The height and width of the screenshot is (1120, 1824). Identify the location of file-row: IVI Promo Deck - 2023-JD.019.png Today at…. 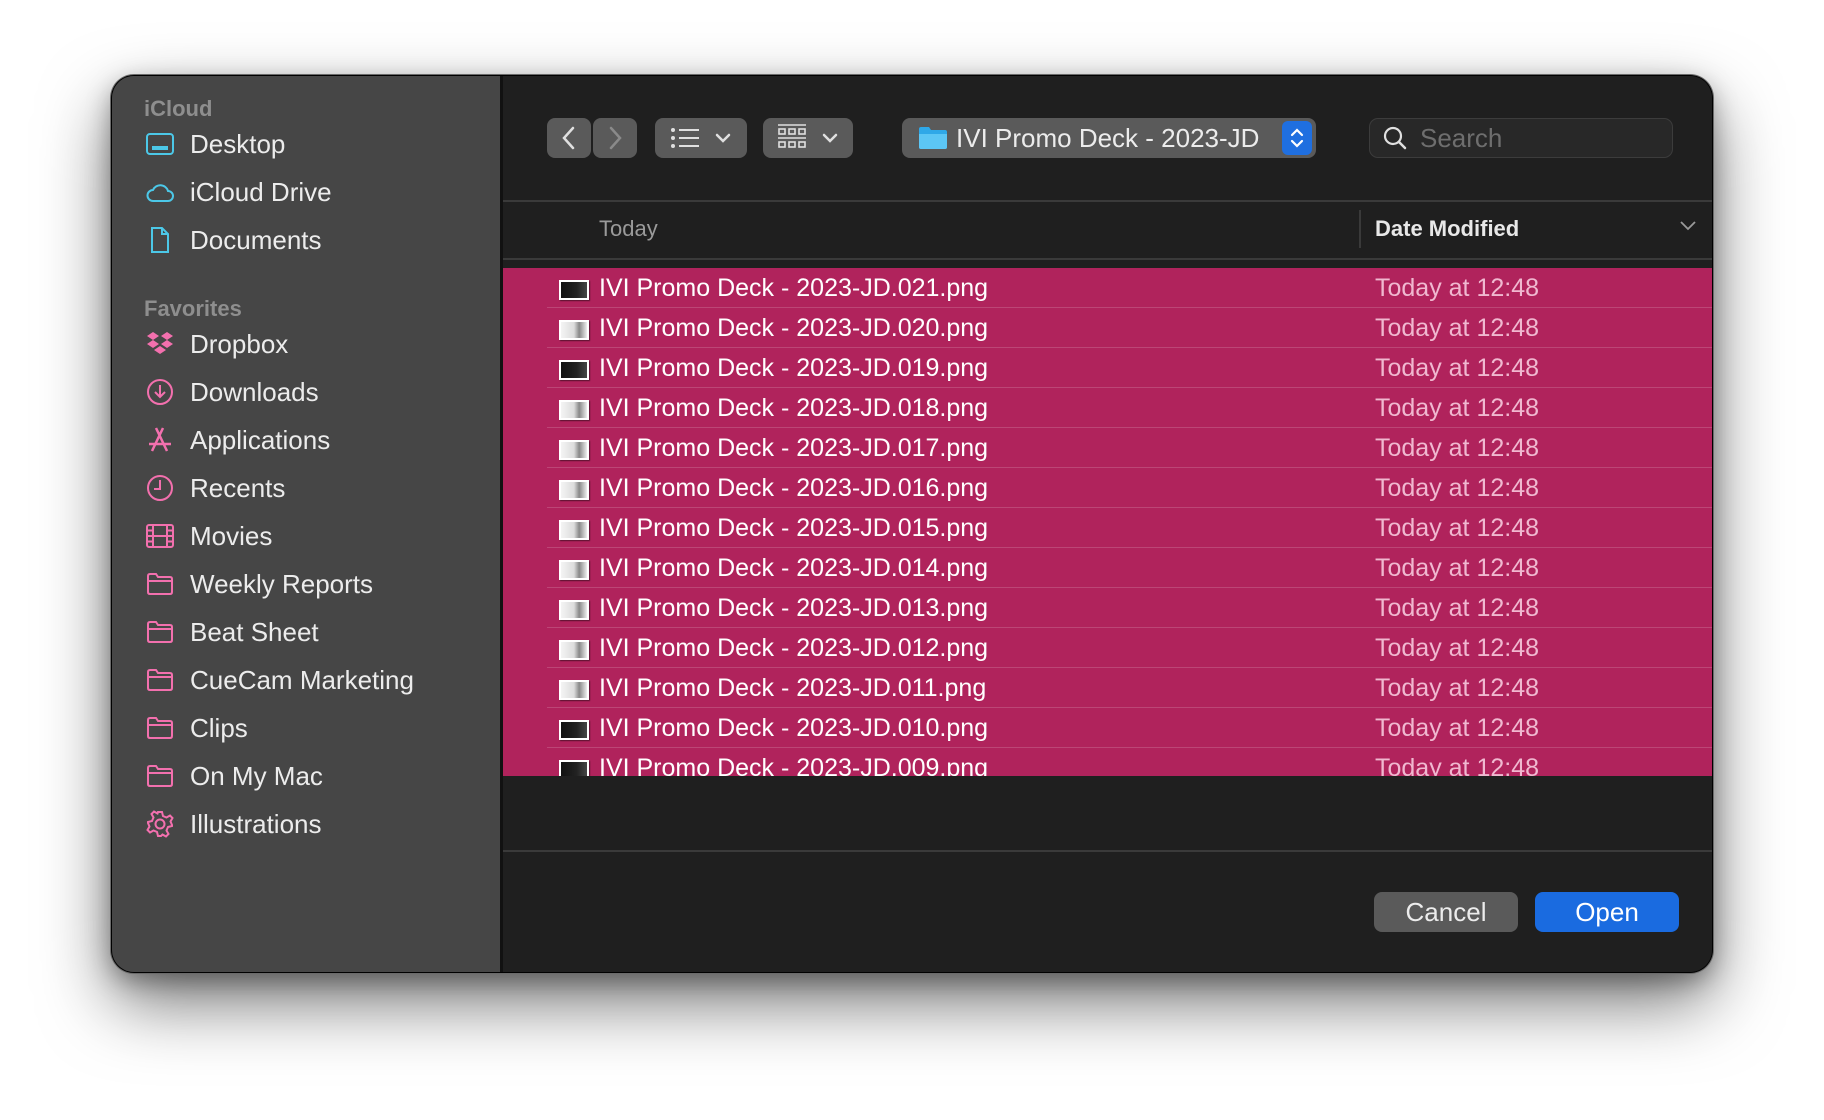
(1107, 368).